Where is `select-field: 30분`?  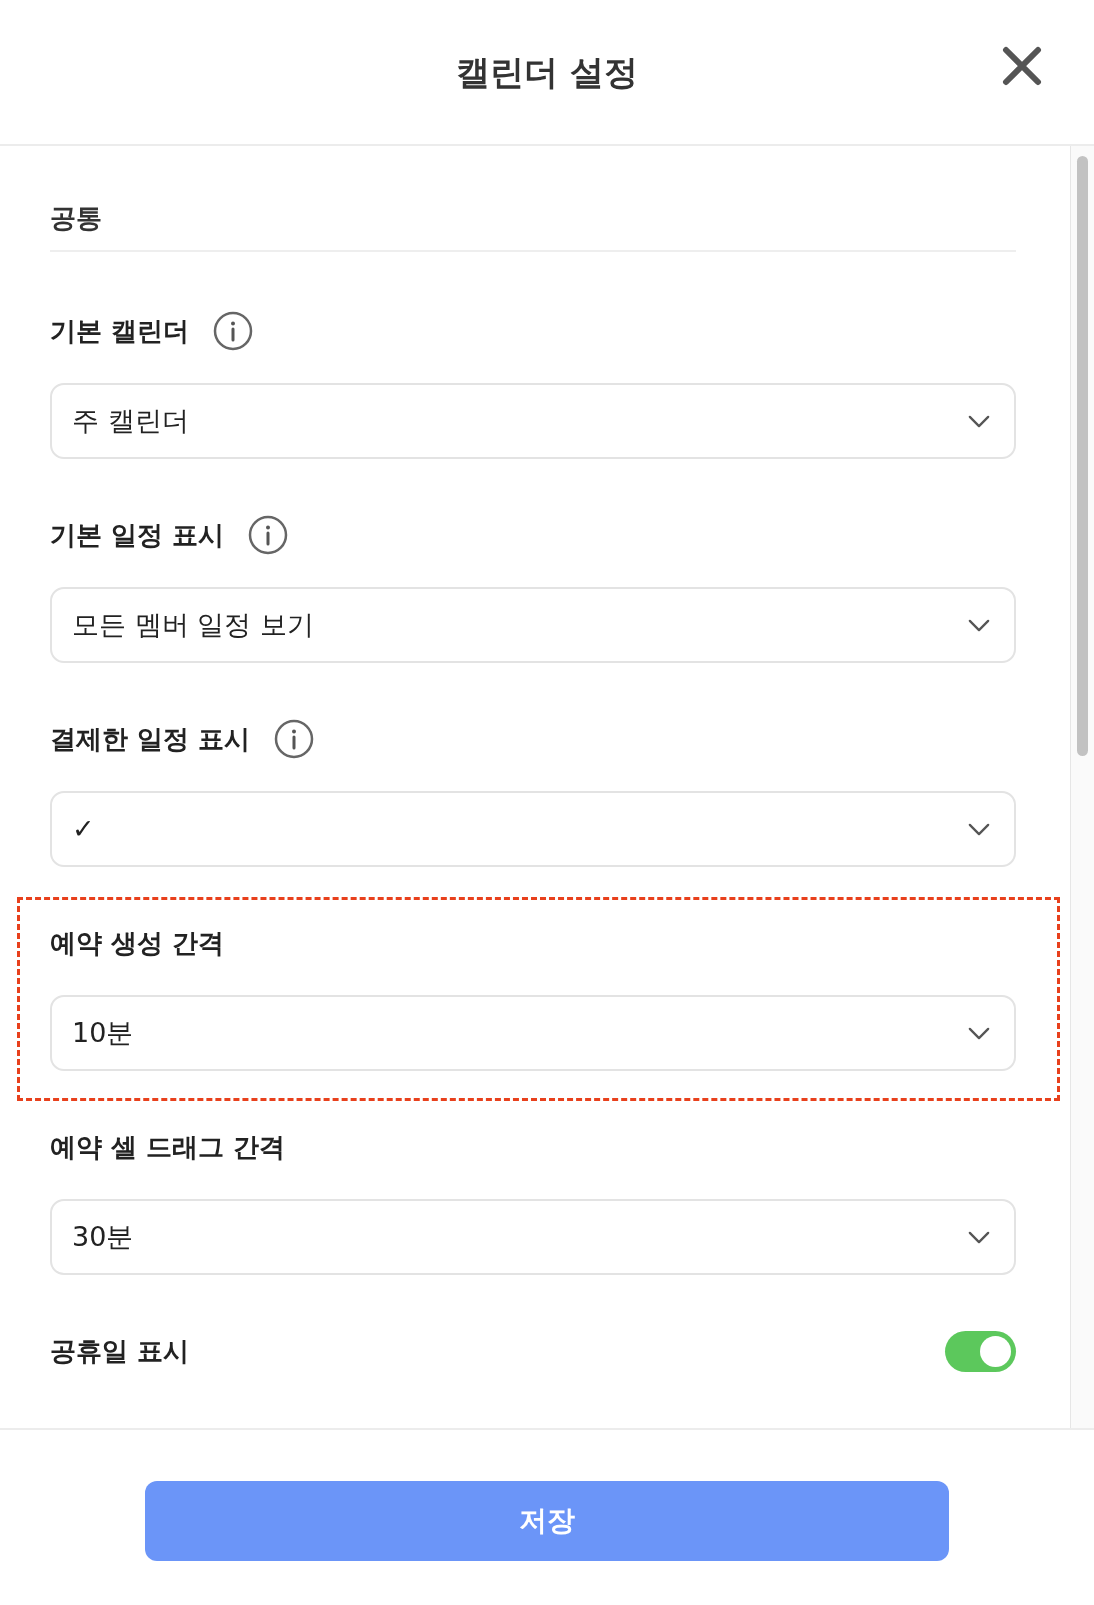 select-field: 30분 is located at coordinates (533, 1237).